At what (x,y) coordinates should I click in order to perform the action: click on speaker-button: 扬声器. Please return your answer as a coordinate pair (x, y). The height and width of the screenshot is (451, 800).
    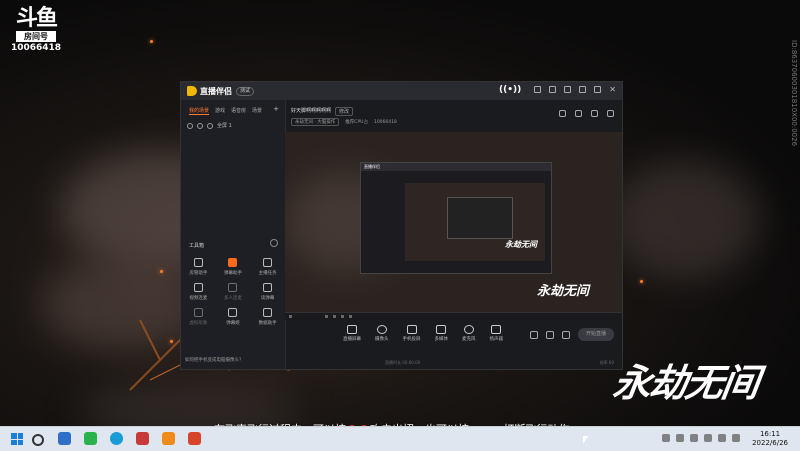
    Looking at the image, I should click on (496, 331).